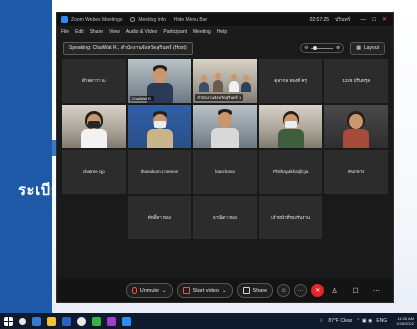 The image size is (417, 329). Describe the element at coordinates (111, 321) in the screenshot. I see `app-icon` at that location.